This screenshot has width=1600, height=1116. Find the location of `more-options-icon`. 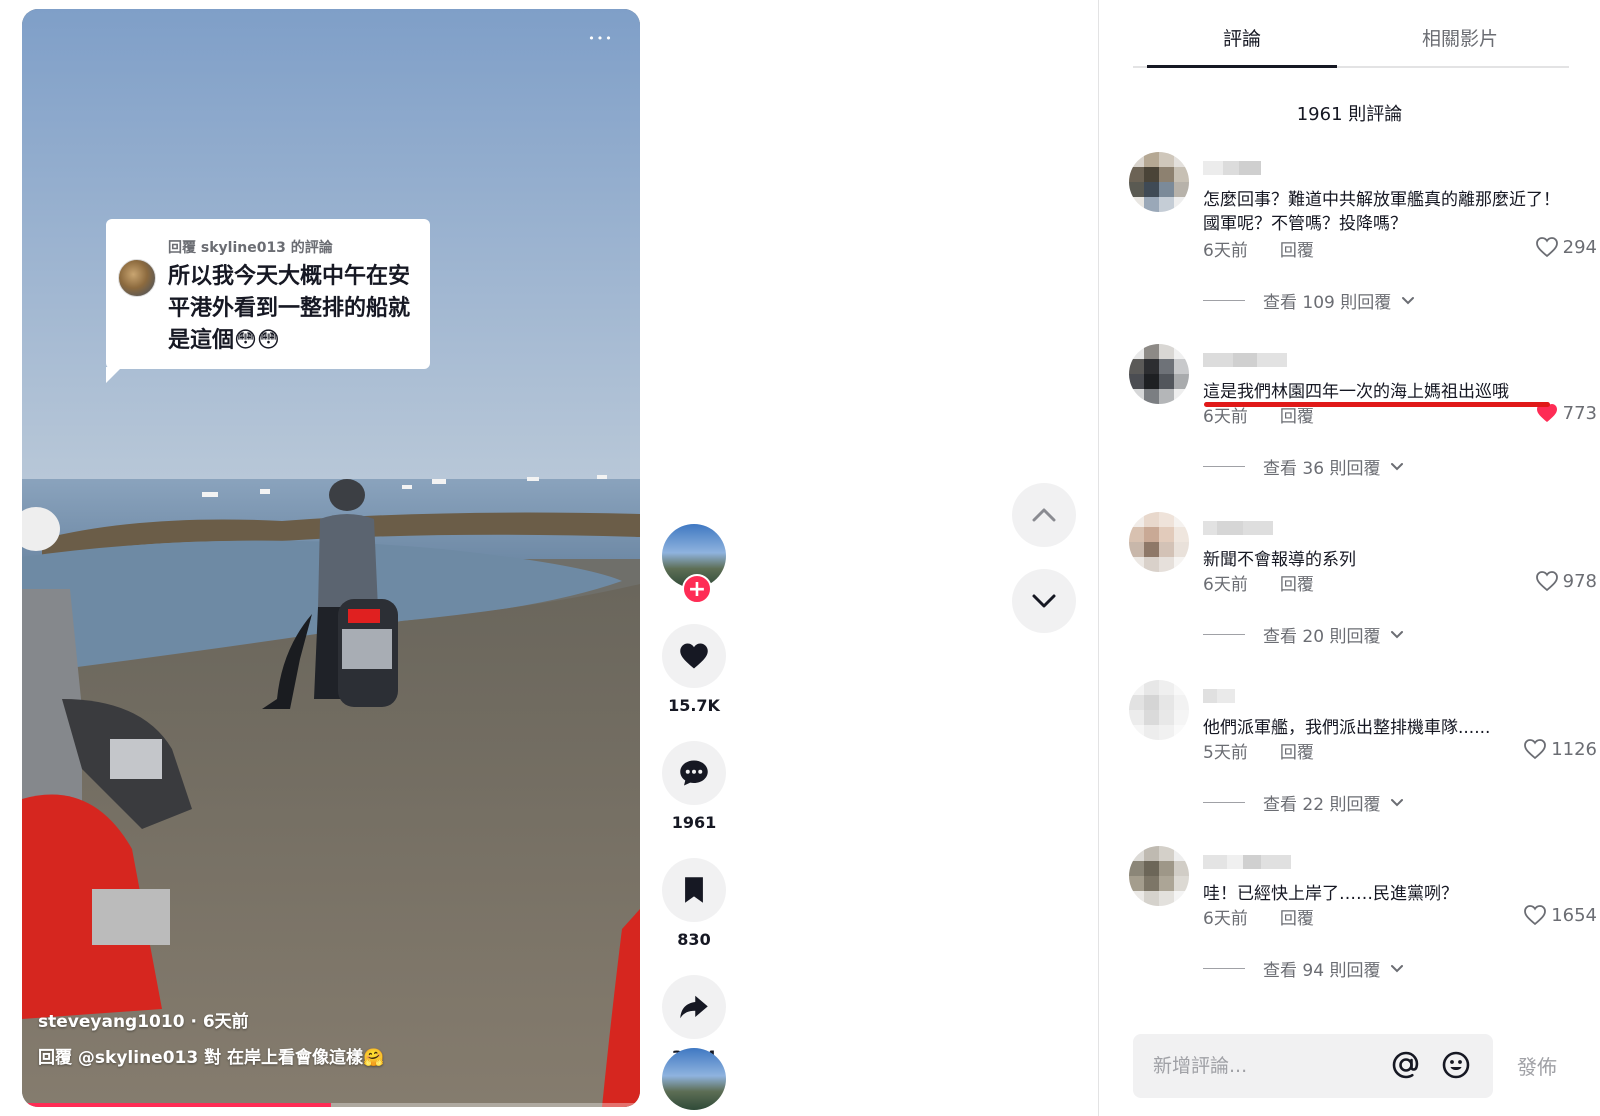

more-options-icon is located at coordinates (601, 39).